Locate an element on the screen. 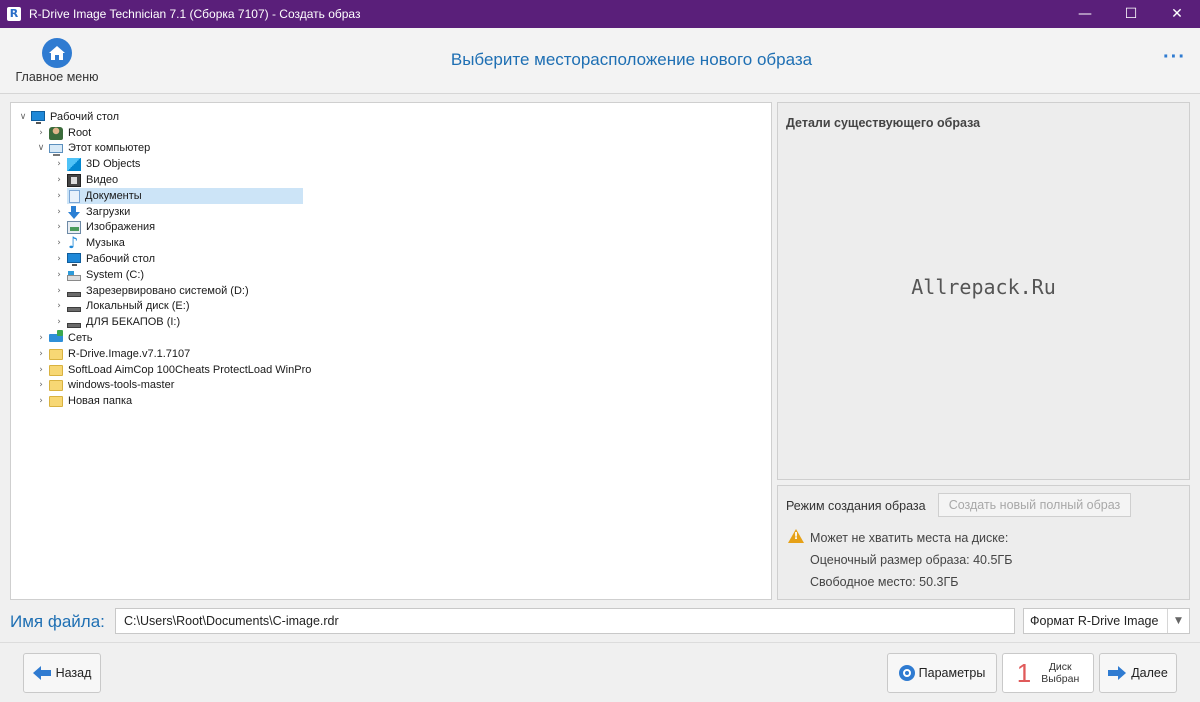  tree-item-folder: › windows-tools-master is located at coordinates (107, 385).